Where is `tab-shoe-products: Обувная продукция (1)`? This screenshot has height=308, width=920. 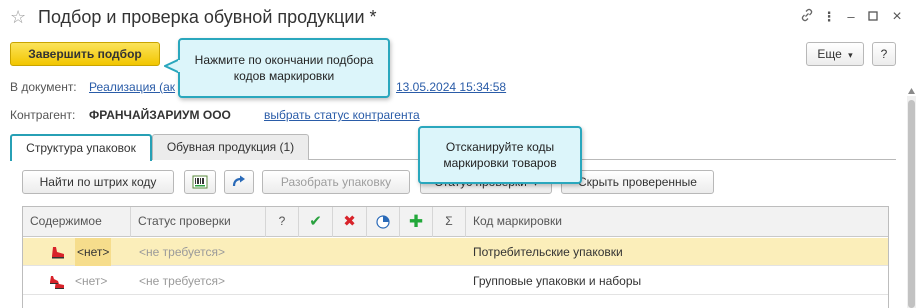 tab-shoe-products: Обувная продукция (1) is located at coordinates (230, 147).